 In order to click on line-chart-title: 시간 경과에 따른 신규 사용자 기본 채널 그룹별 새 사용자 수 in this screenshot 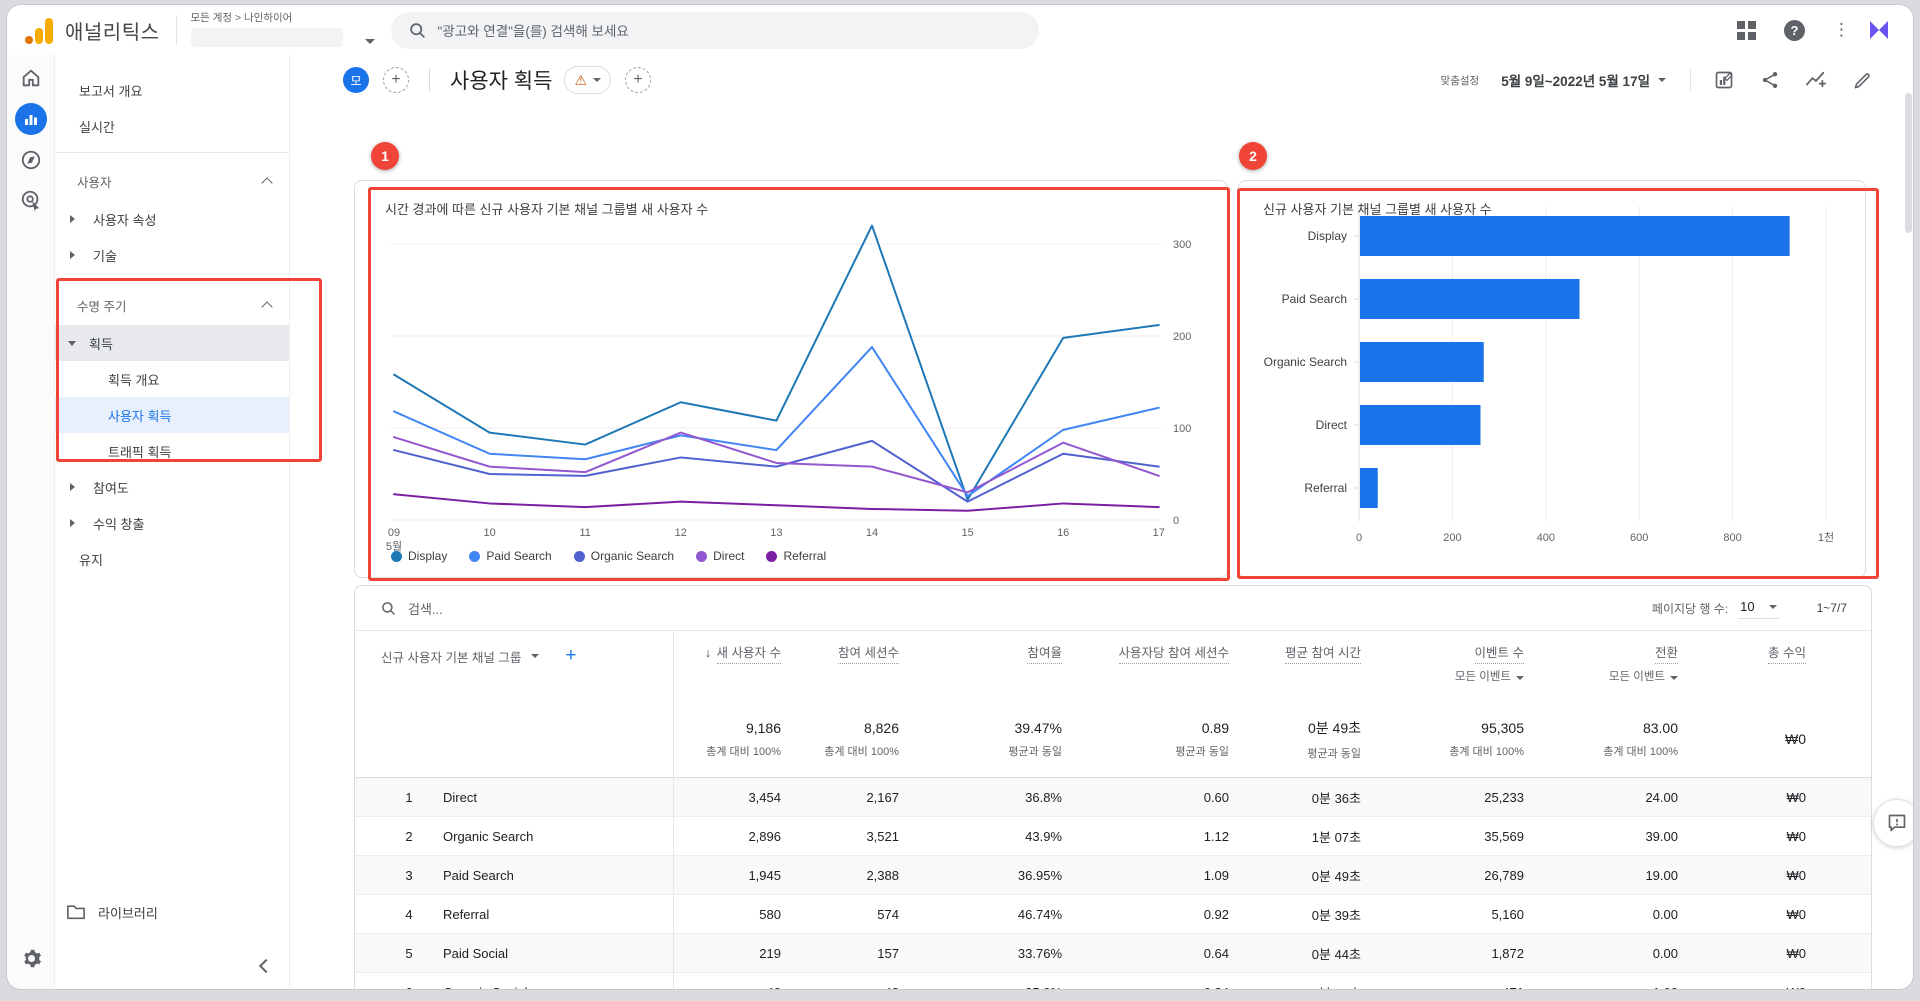, I will do `click(547, 209)`.